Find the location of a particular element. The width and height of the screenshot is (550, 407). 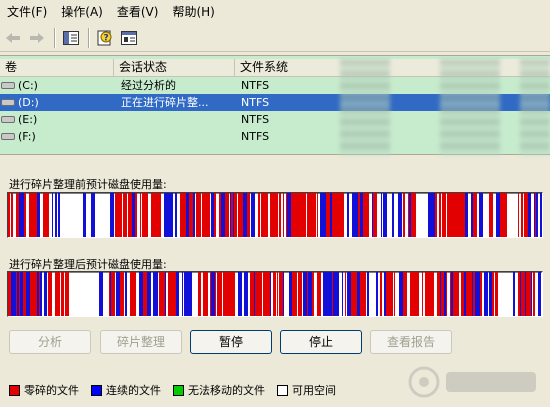

view-report-button: 查看报告 is located at coordinates (411, 342).